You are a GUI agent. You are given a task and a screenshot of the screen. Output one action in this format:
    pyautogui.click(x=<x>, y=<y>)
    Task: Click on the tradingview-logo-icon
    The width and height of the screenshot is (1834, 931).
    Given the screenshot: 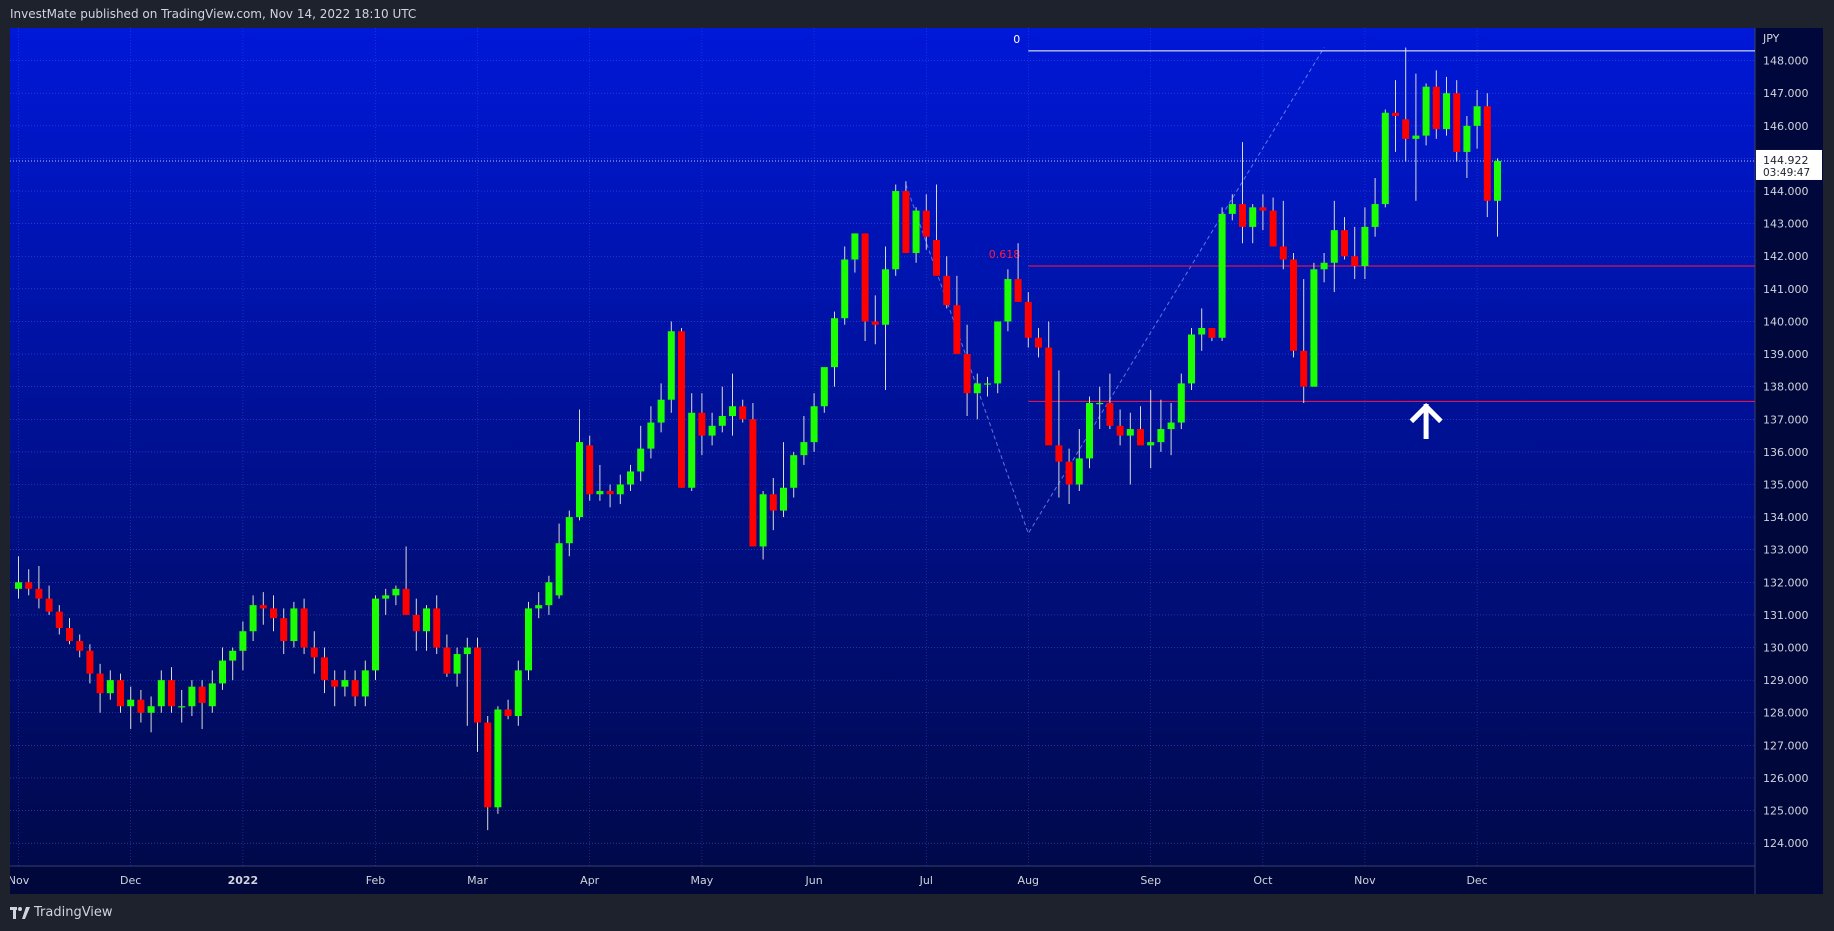 What is the action you would take?
    pyautogui.click(x=20, y=912)
    